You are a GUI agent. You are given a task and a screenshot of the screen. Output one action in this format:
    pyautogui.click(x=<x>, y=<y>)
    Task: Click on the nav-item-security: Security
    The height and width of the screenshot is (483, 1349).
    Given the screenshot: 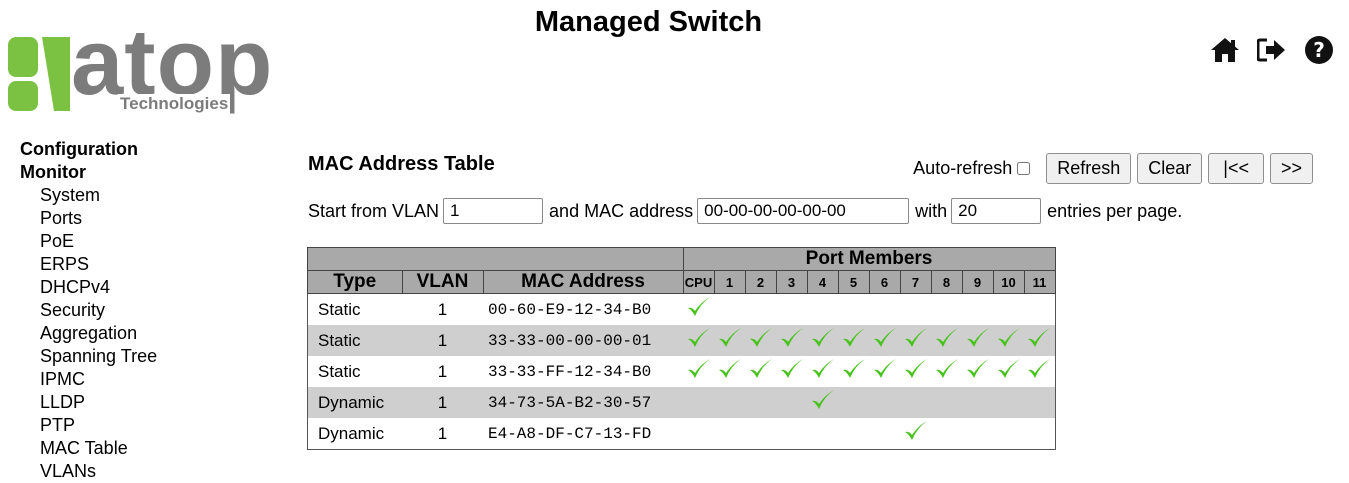 What is the action you would take?
    pyautogui.click(x=88, y=310)
    